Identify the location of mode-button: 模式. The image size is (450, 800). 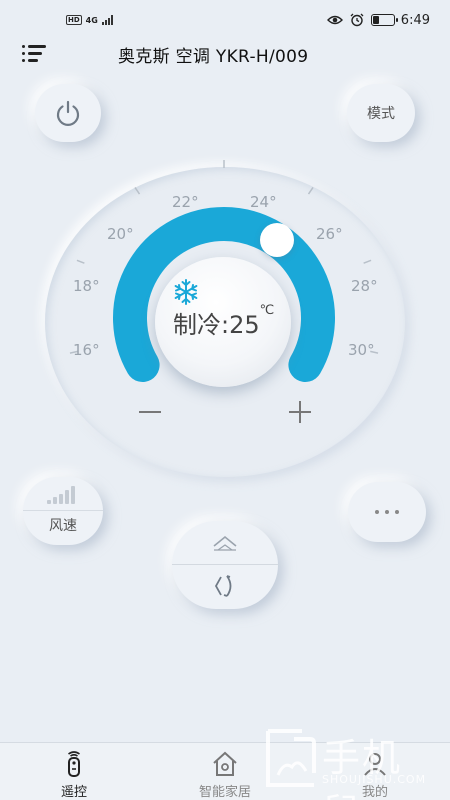
(381, 113).